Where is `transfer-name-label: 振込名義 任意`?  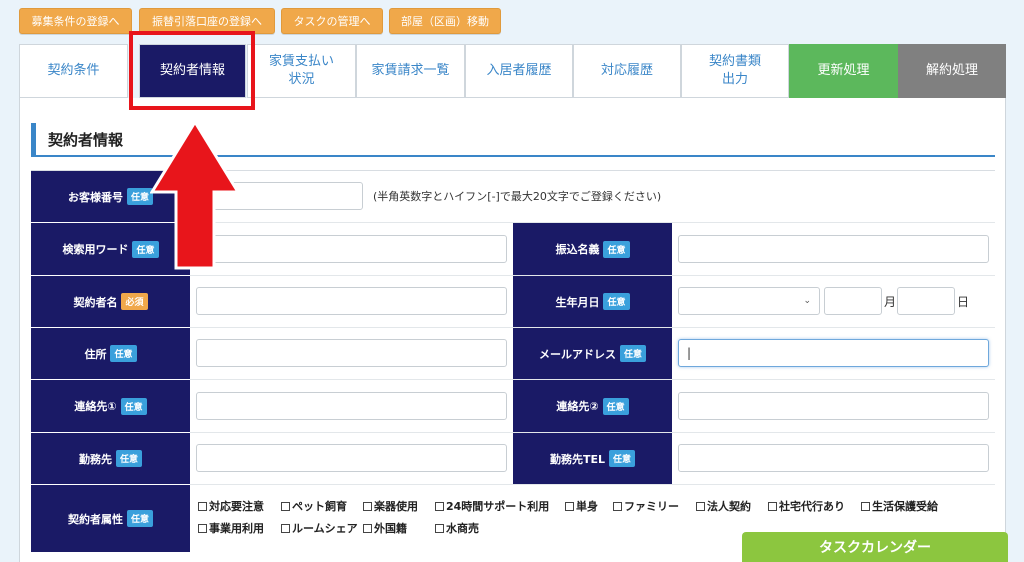
transfer-name-label: 振込名義 任意 is located at coordinates (592, 249).